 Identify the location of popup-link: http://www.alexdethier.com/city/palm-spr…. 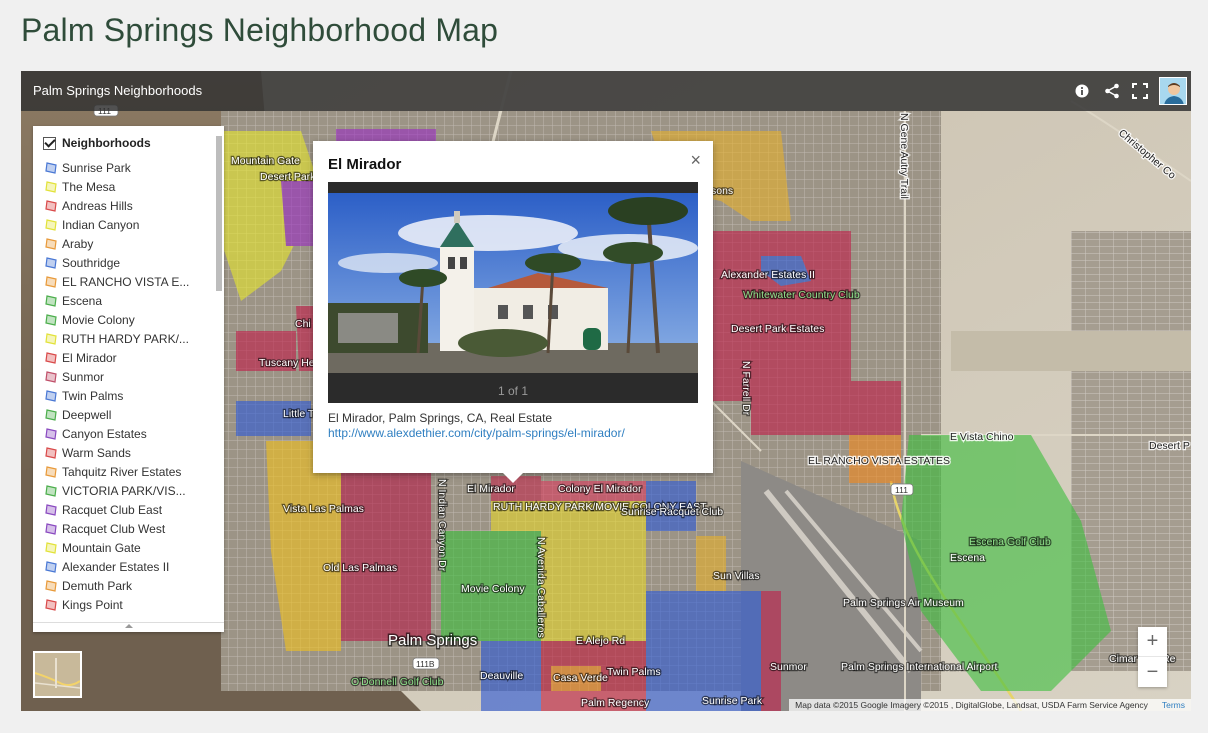
(476, 433).